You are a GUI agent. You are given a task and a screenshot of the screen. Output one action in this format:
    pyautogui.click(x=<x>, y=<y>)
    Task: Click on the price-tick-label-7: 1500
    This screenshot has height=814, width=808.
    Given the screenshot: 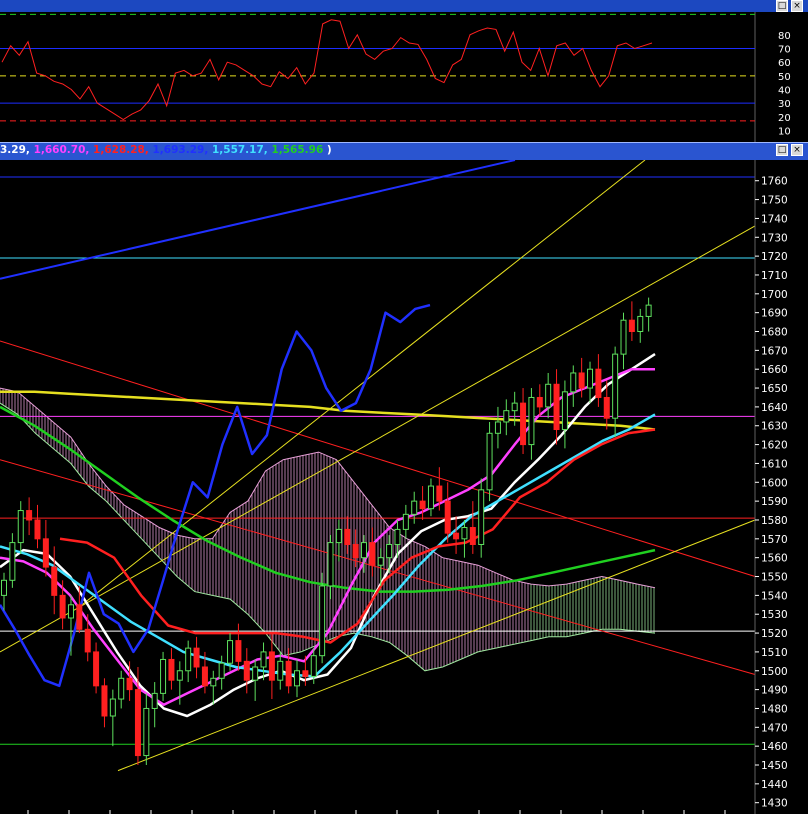 What is the action you would take?
    pyautogui.click(x=774, y=672)
    